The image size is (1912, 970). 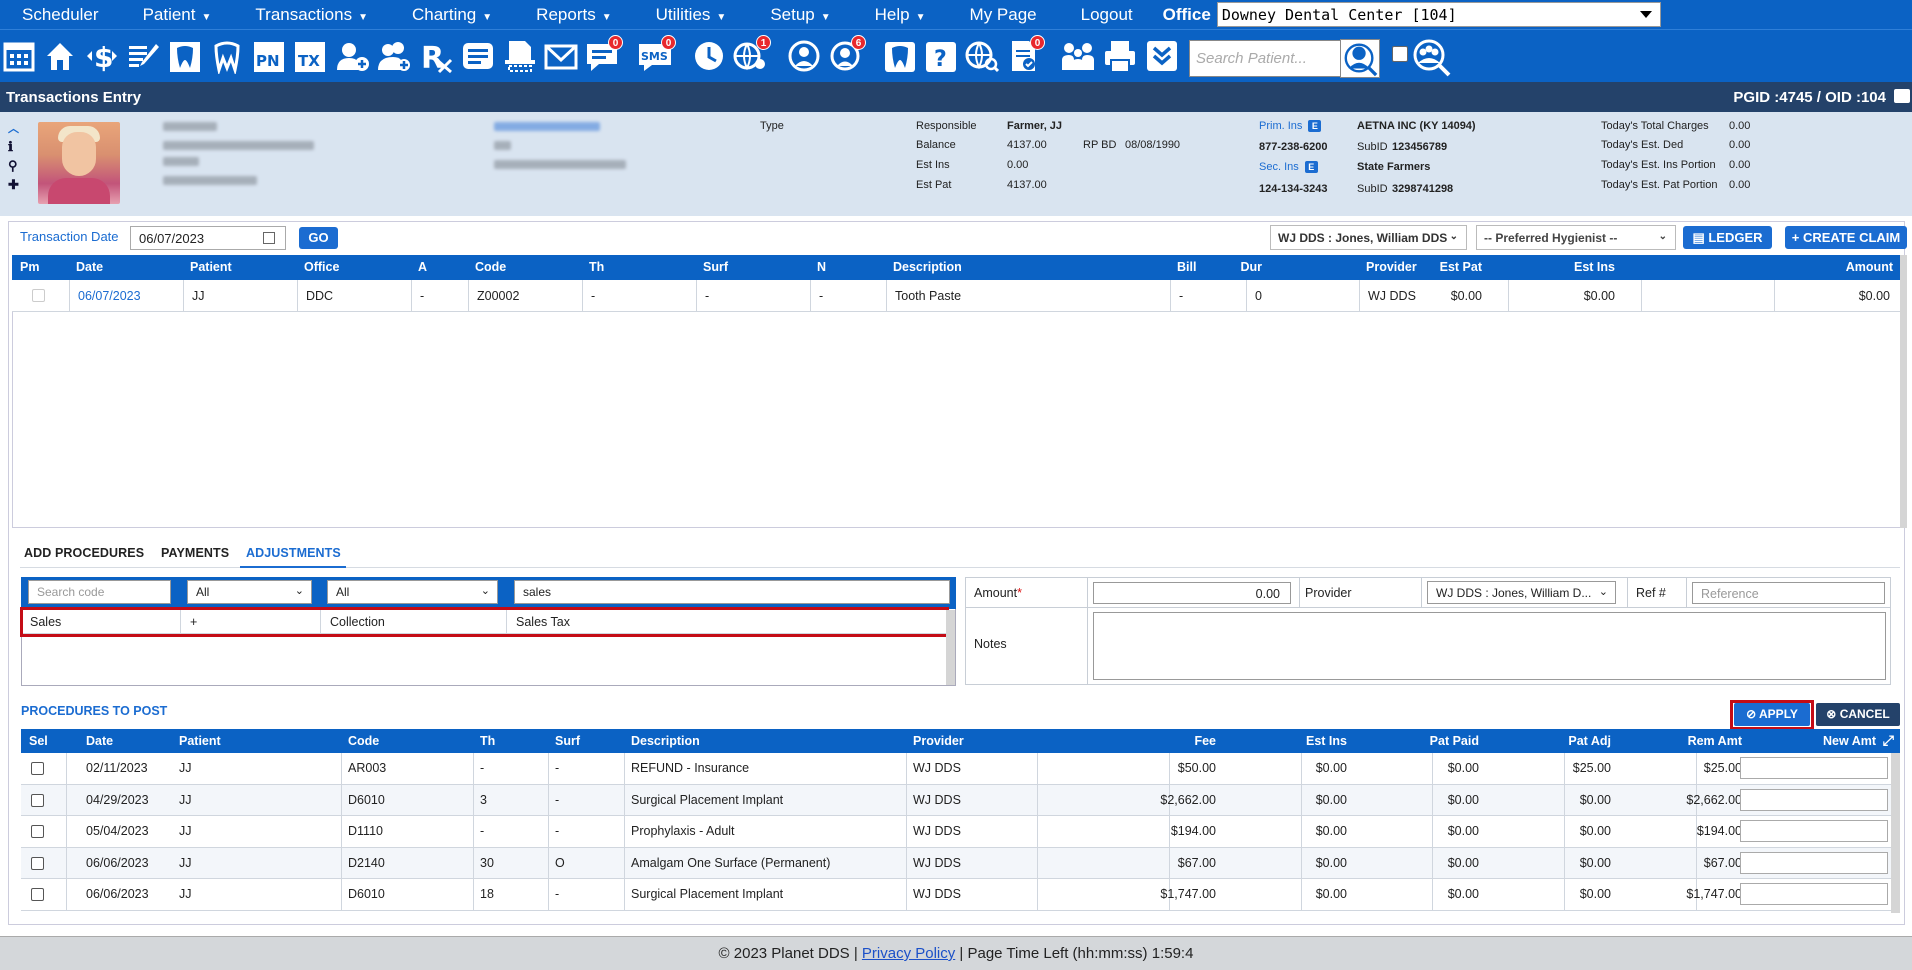 What do you see at coordinates (143, 56) in the screenshot?
I see `edit-list-icon` at bounding box center [143, 56].